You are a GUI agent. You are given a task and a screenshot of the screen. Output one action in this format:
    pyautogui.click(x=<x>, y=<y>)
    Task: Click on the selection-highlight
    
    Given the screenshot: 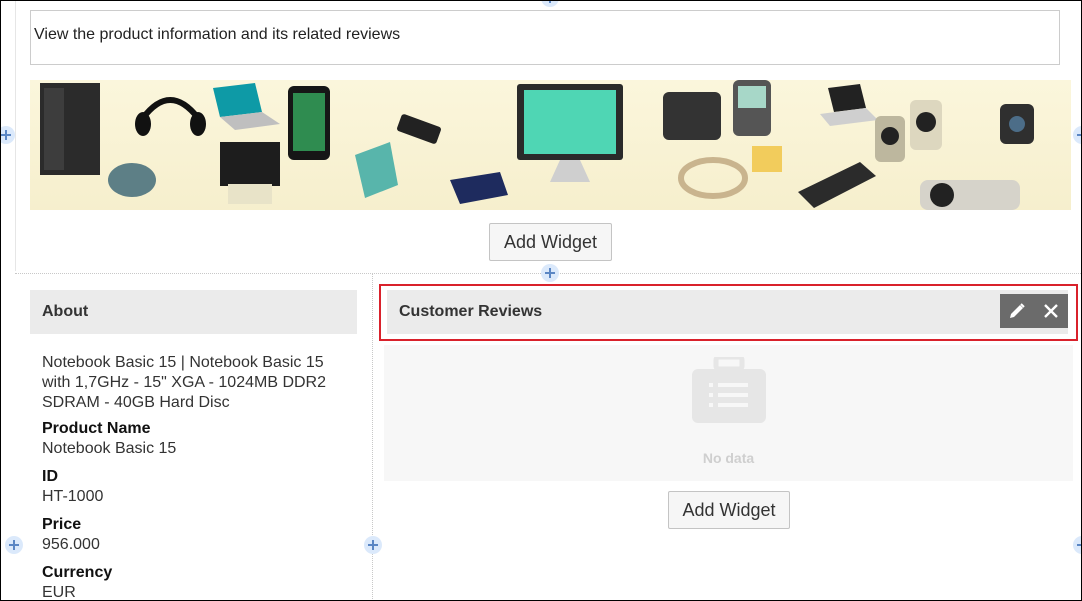 What is the action you would take?
    pyautogui.click(x=728, y=312)
    